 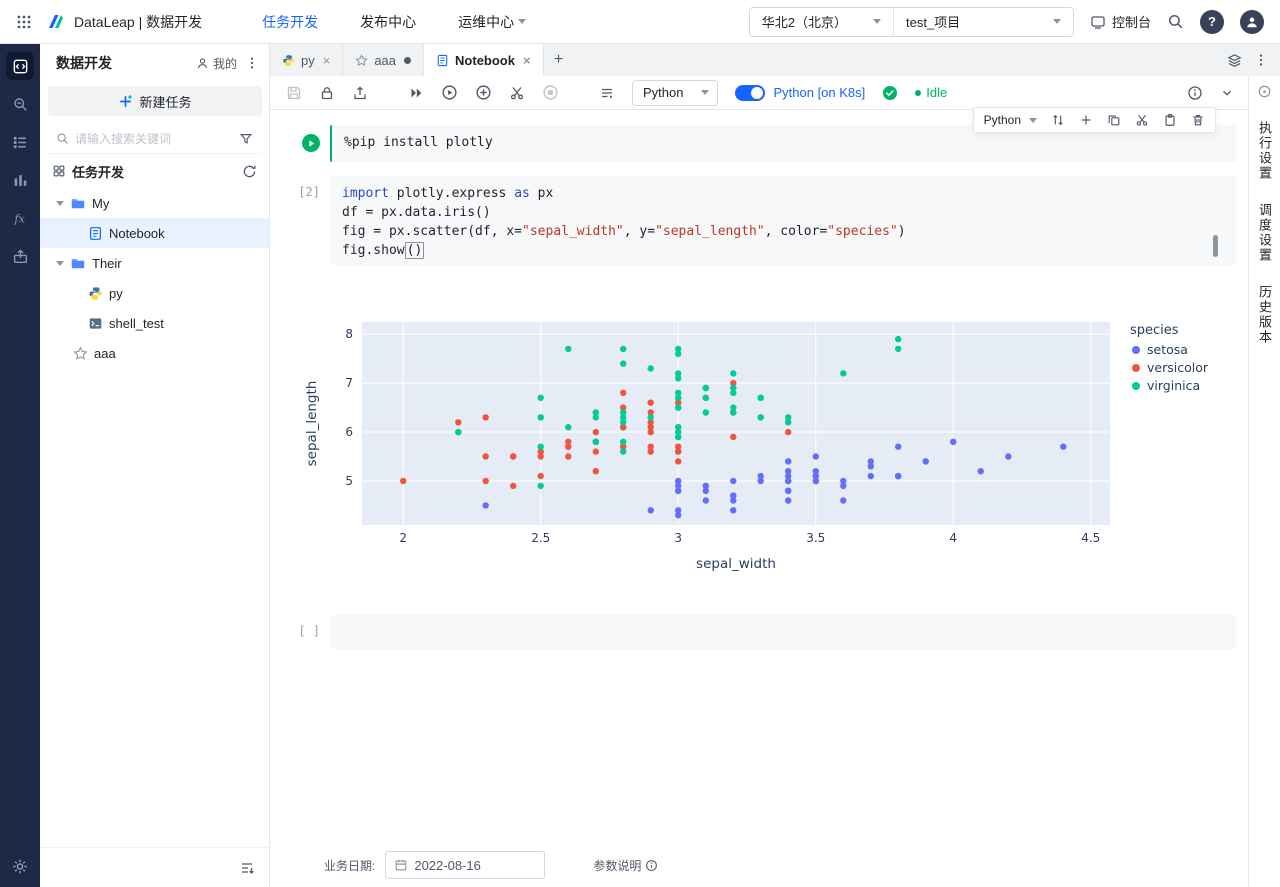 I want to click on empty-cell-code, so click(x=783, y=632).